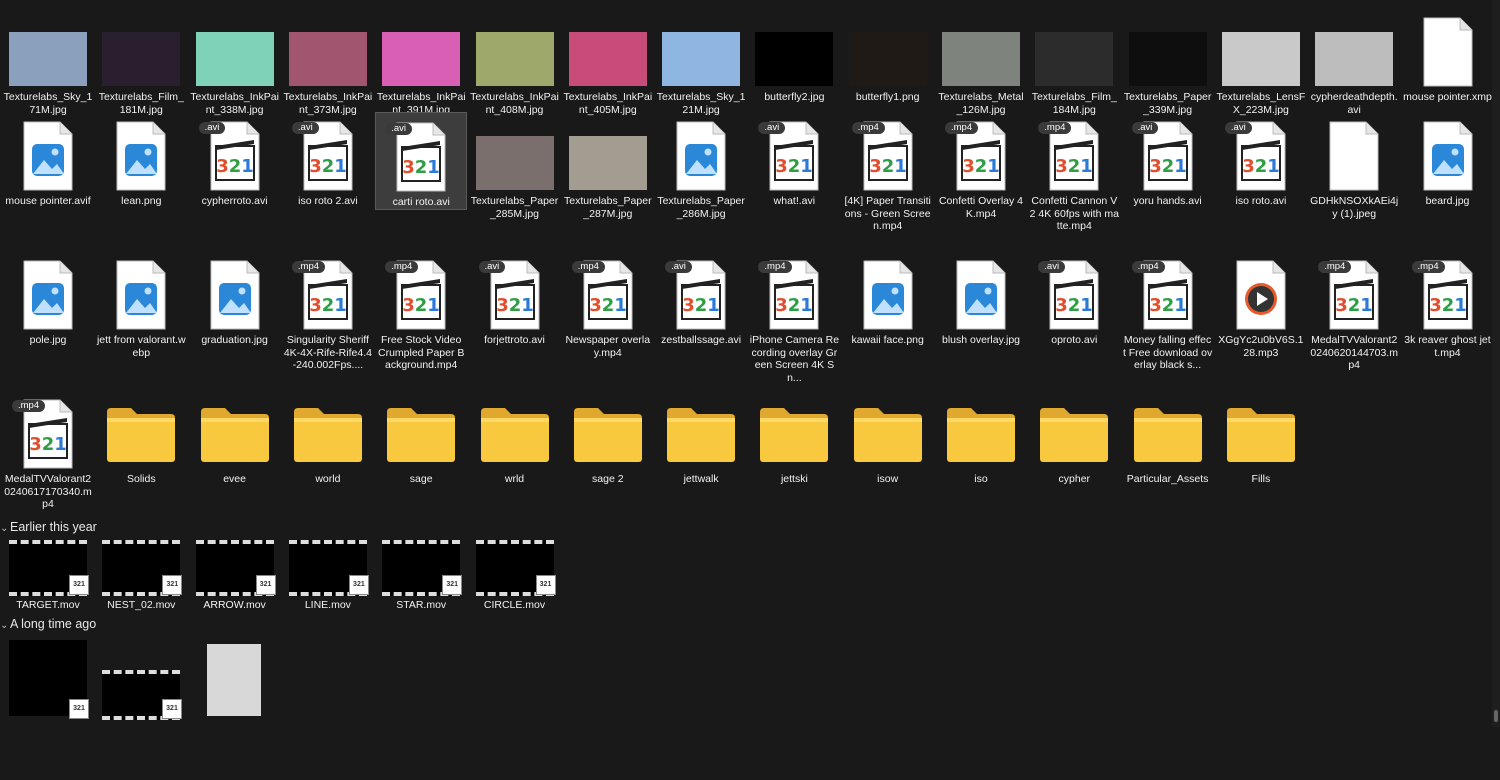 The height and width of the screenshot is (780, 1500). Describe the element at coordinates (1074, 438) in the screenshot. I see `folder-item: cypher` at that location.